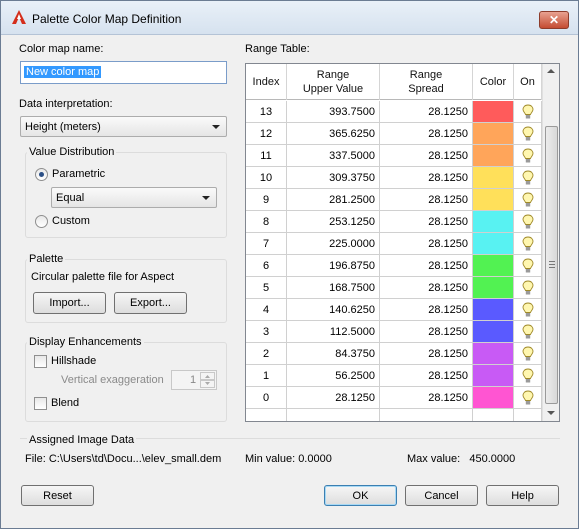  What do you see at coordinates (551, 265) in the screenshot?
I see `scrollbar-thumb` at bounding box center [551, 265].